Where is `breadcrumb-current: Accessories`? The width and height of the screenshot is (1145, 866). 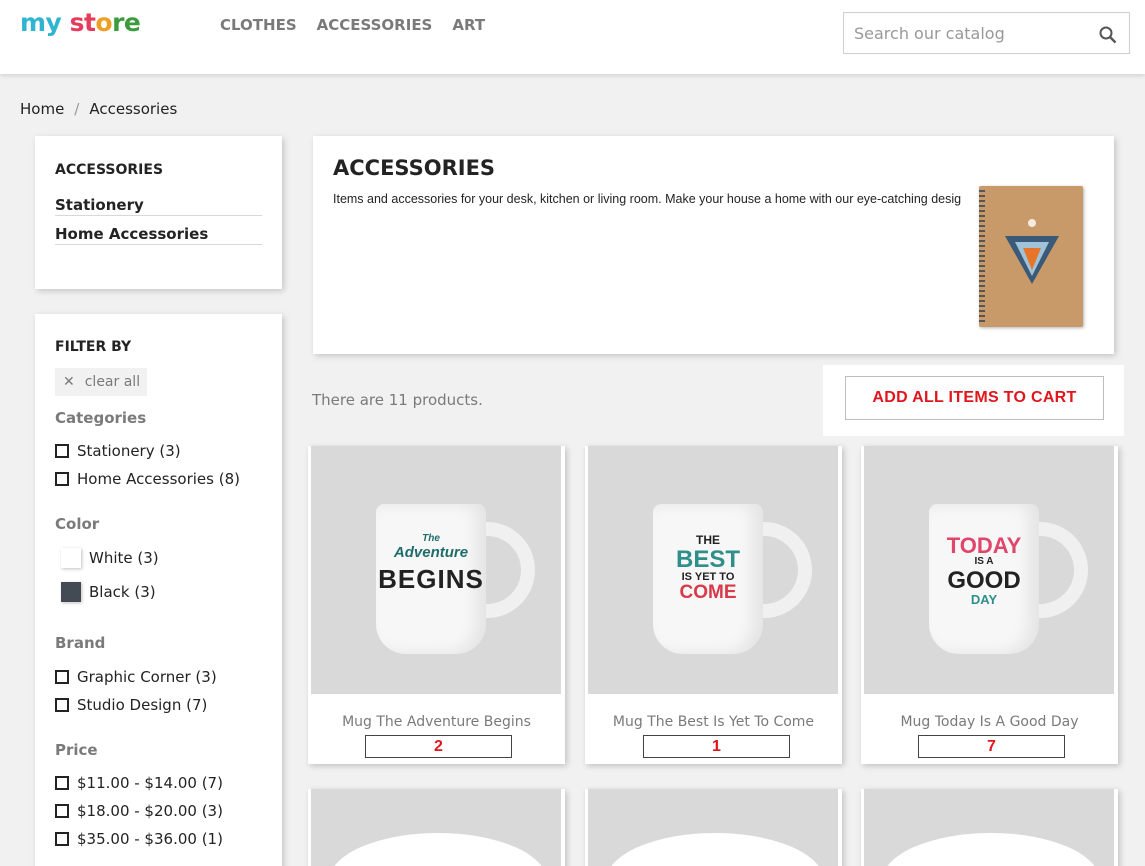
breadcrumb-current: Accessories is located at coordinates (133, 109).